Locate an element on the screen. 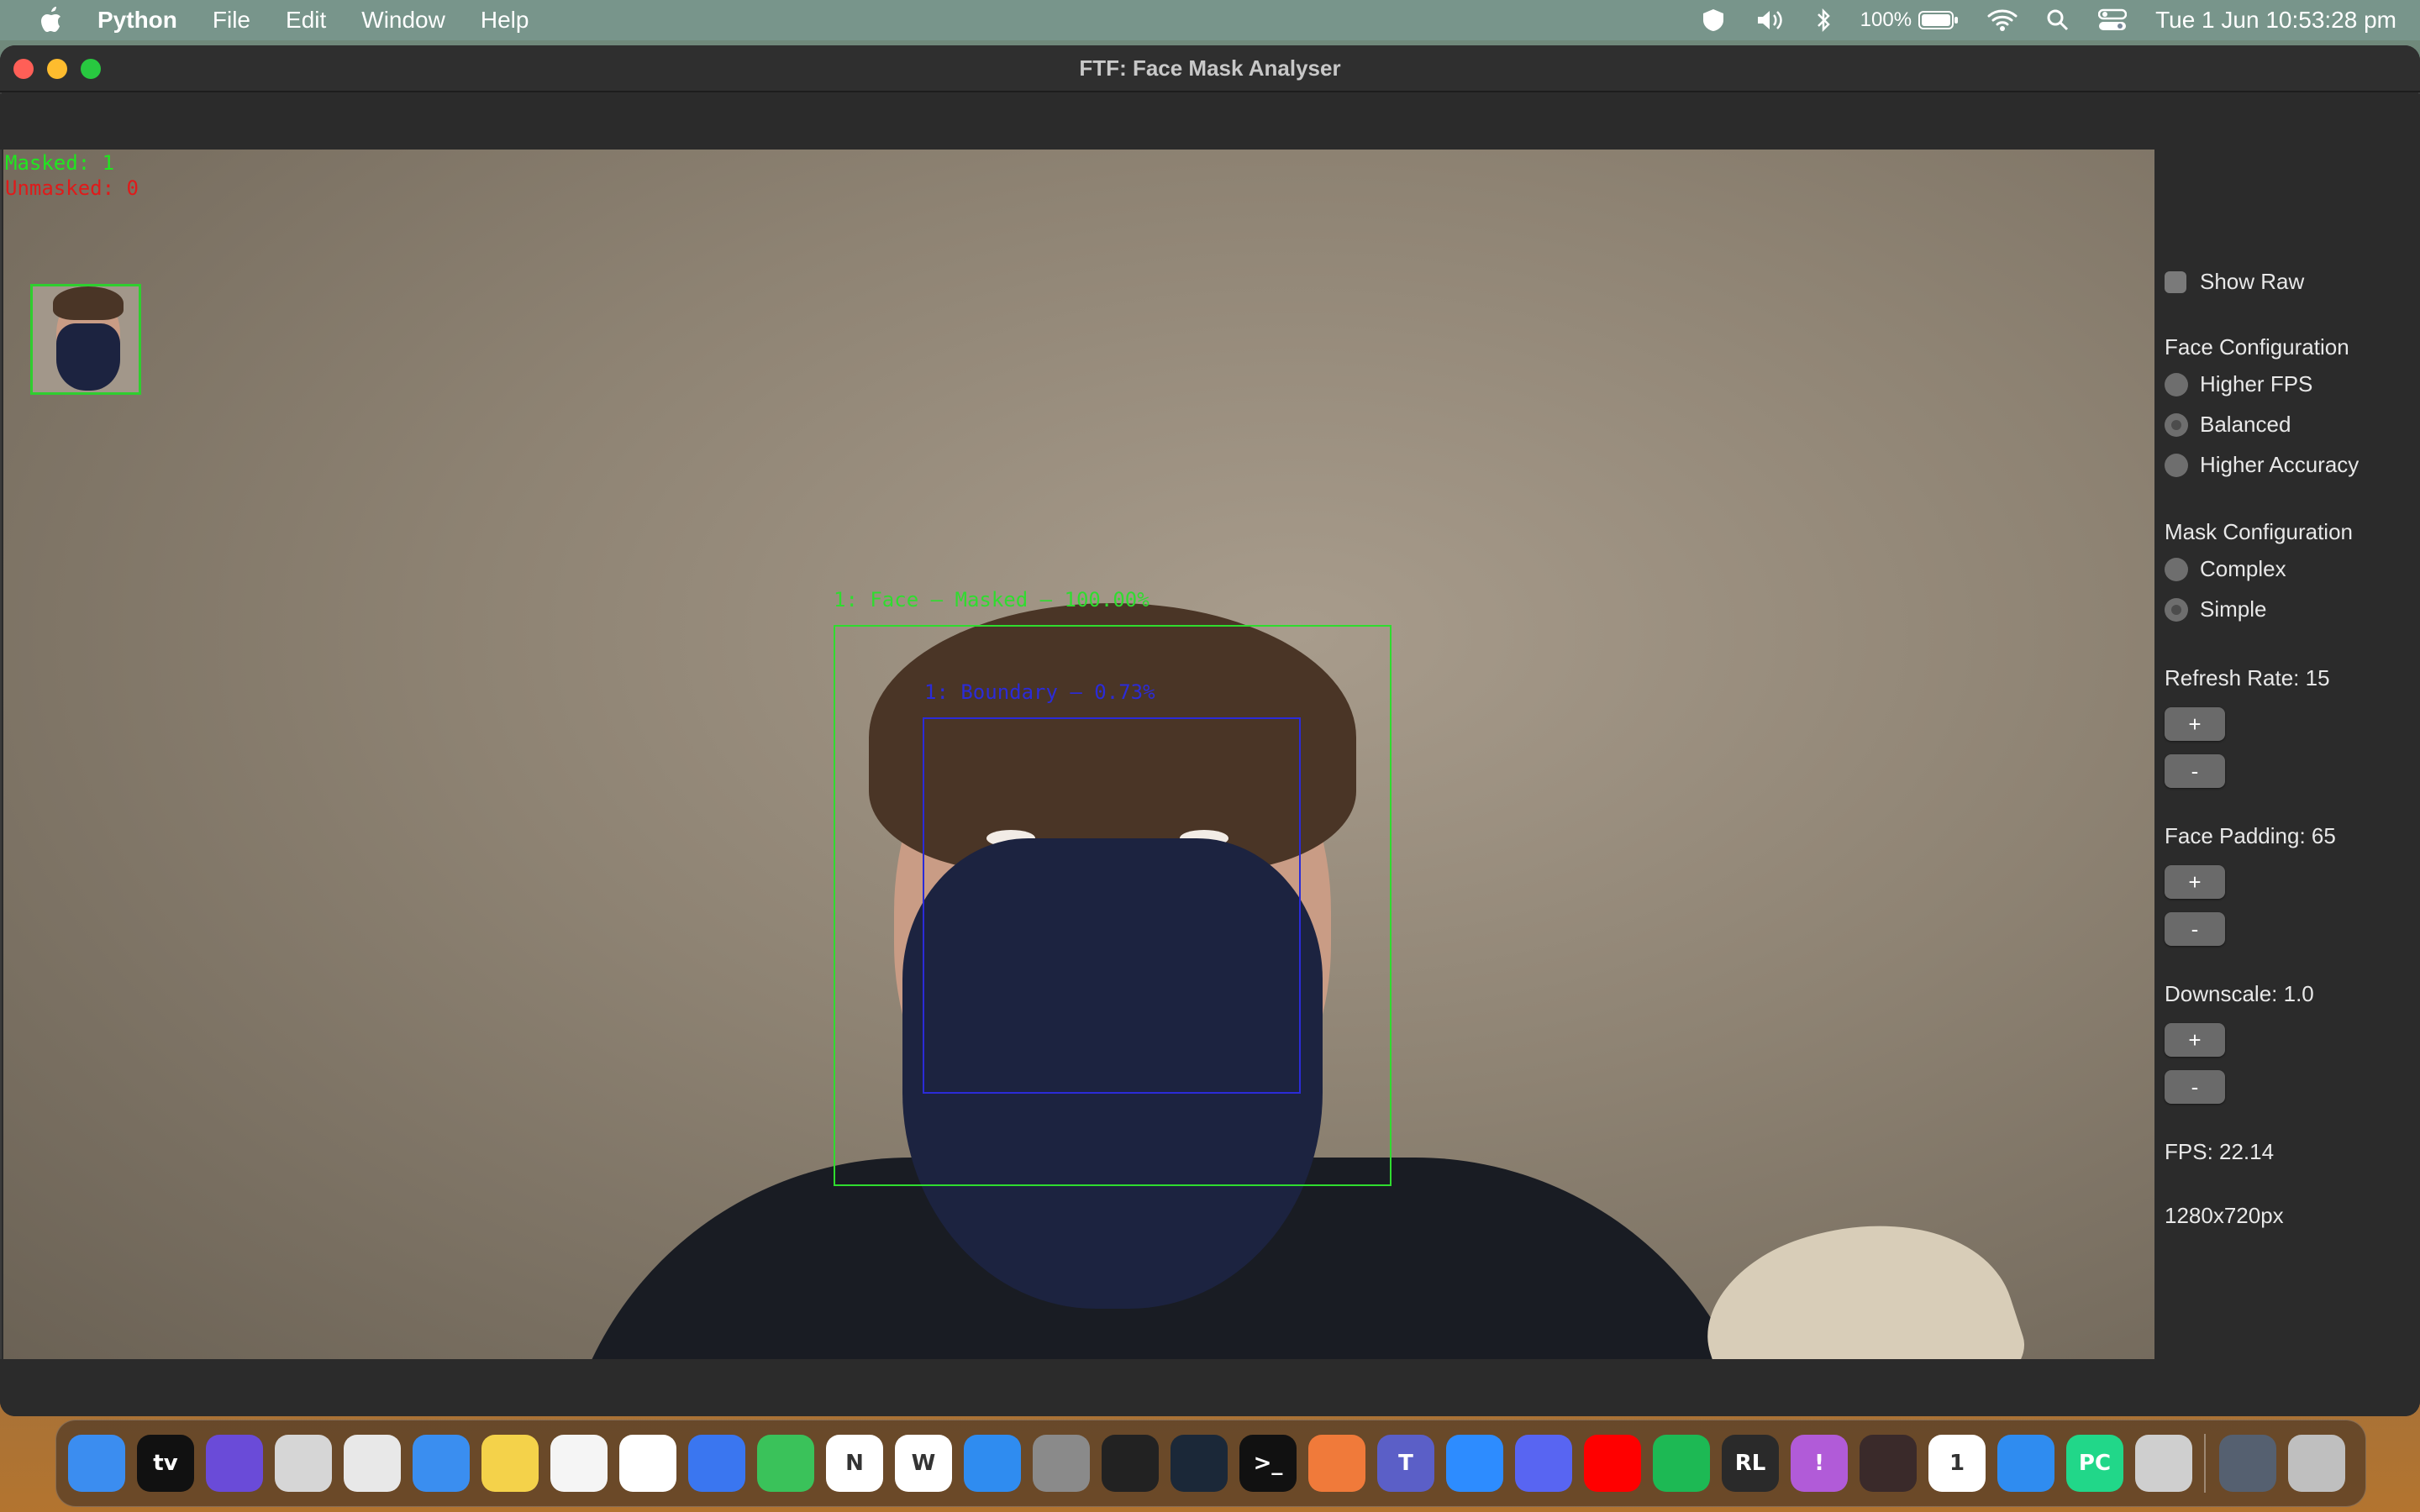 The height and width of the screenshot is (1512, 2420). window-close-button is located at coordinates (23, 69).